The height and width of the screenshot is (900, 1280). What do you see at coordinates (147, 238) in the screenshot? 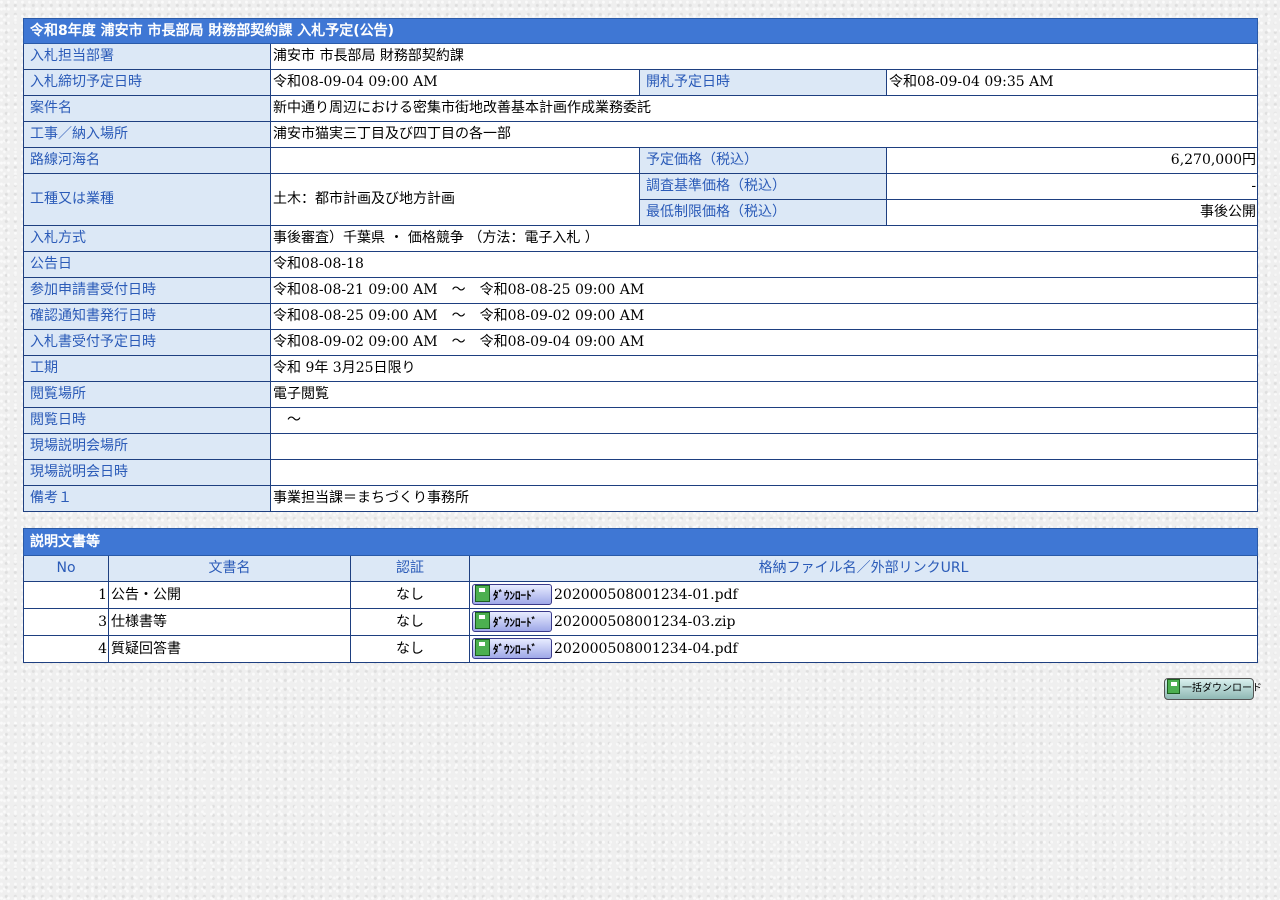
I see `method-label: 入札方式` at bounding box center [147, 238].